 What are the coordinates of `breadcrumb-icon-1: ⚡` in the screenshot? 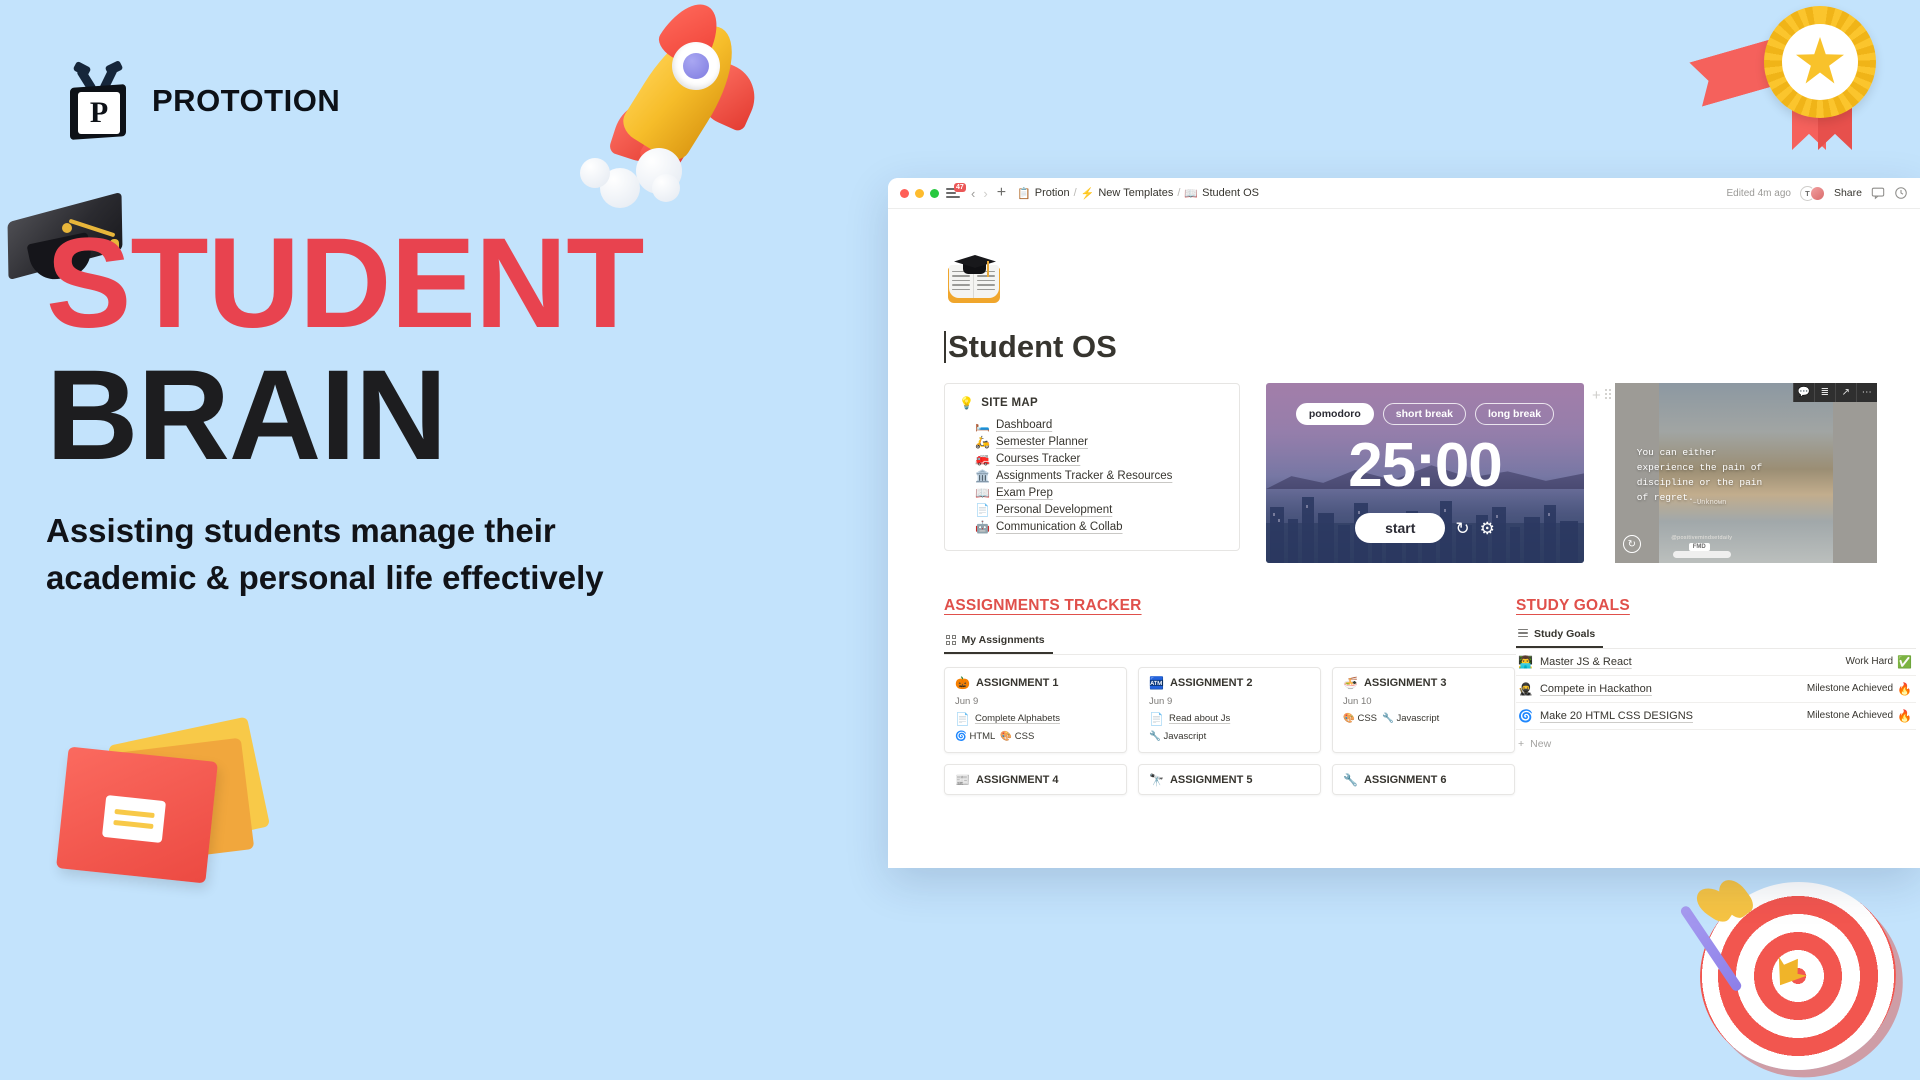 It's located at (1087, 193).